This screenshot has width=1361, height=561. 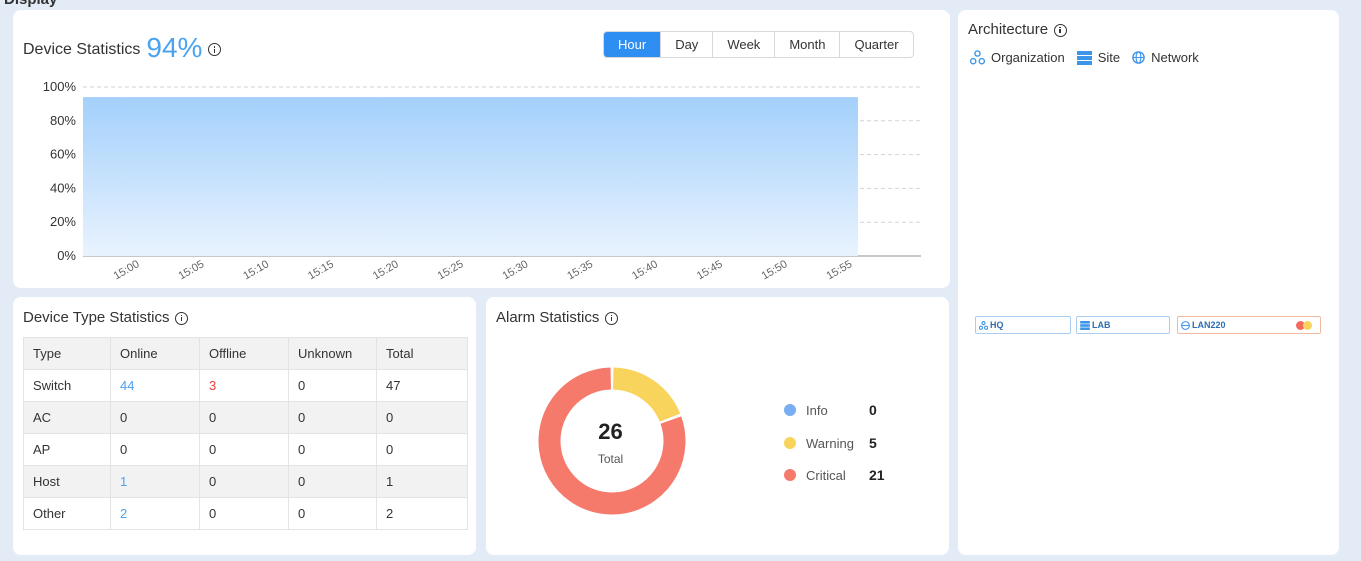 I want to click on legend-value: 0, so click(x=873, y=410).